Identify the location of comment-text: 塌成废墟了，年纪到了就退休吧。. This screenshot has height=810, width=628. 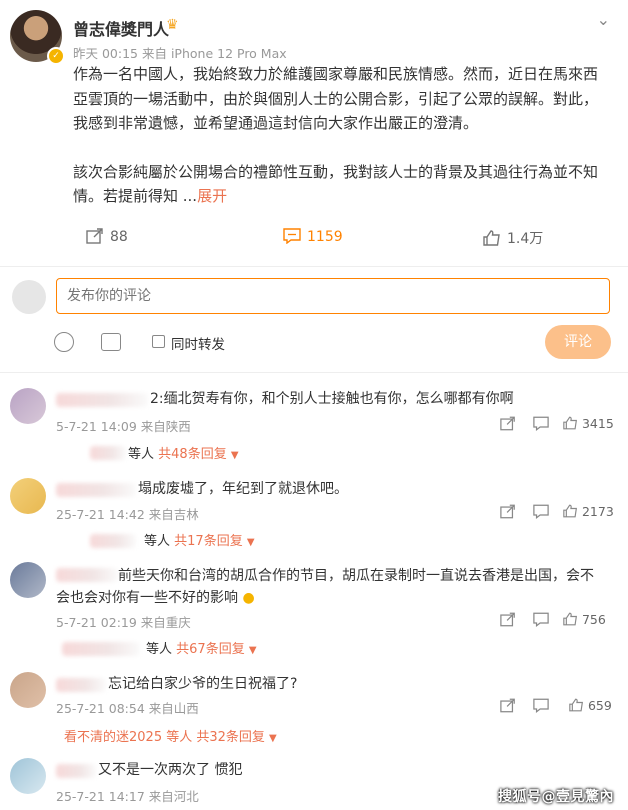
(243, 489).